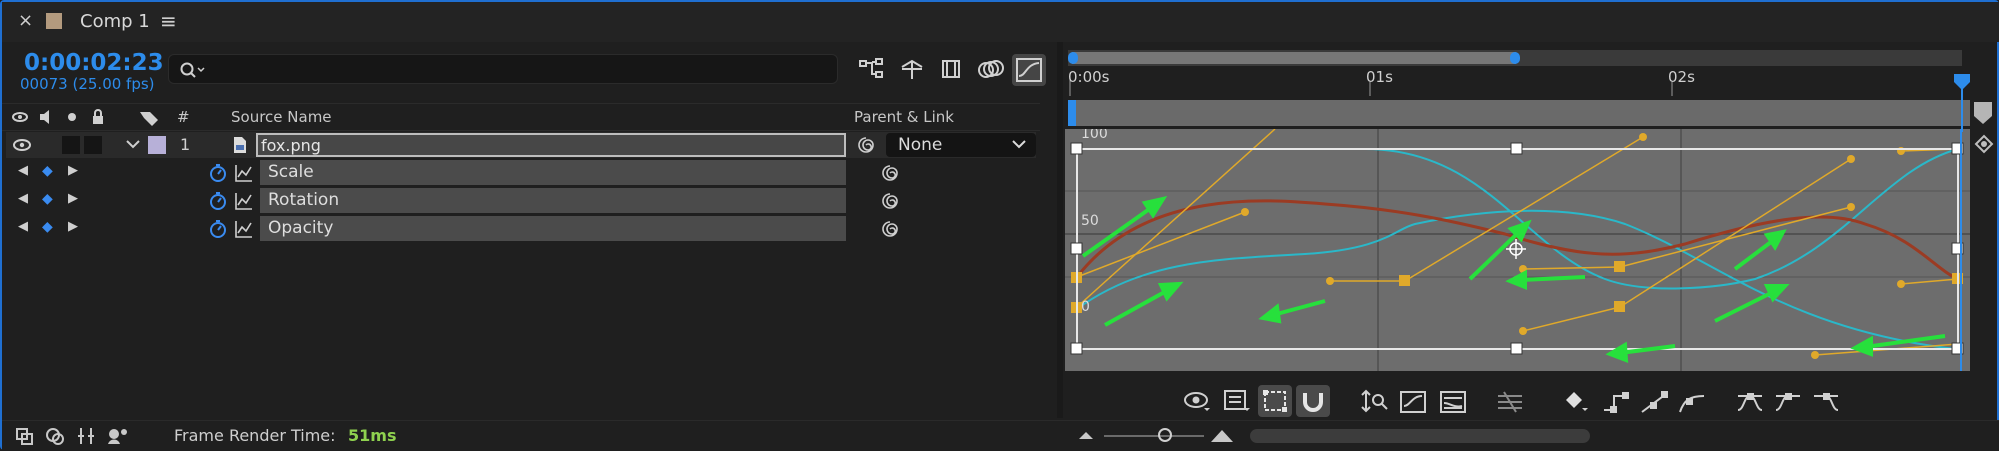  What do you see at coordinates (1086, 435) in the screenshot?
I see `zoom-out-icon` at bounding box center [1086, 435].